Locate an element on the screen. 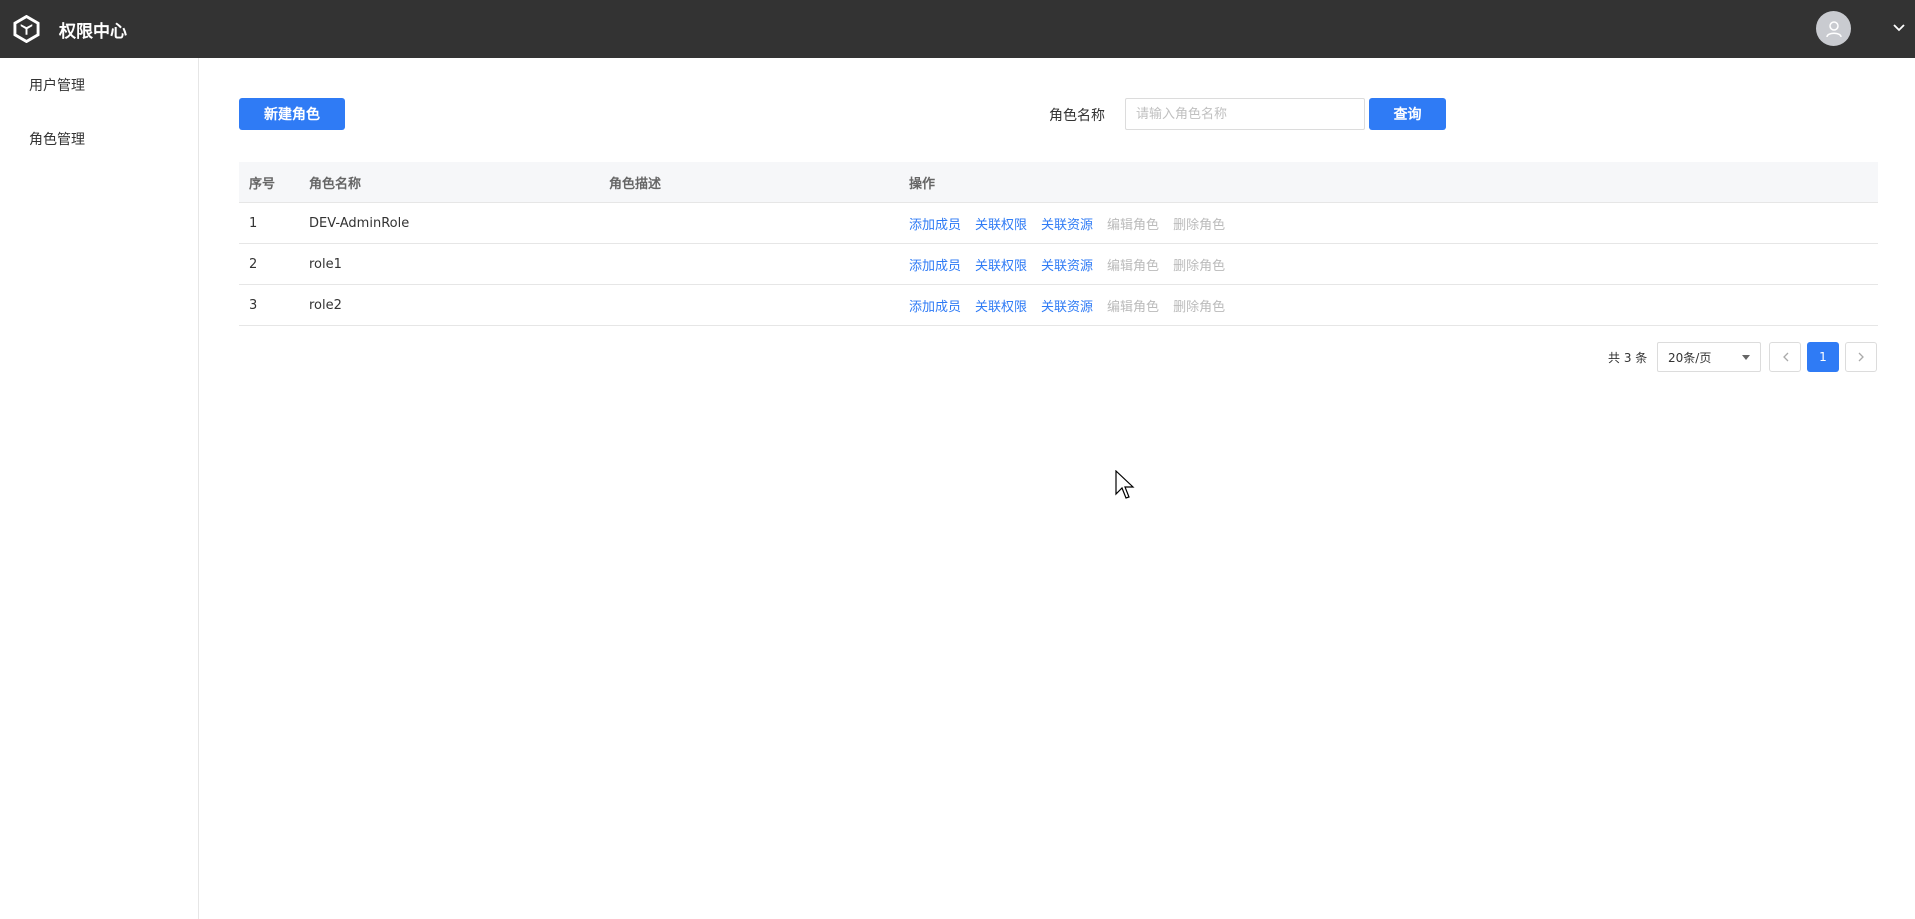  column-header-actions: 操作 is located at coordinates (922, 184).